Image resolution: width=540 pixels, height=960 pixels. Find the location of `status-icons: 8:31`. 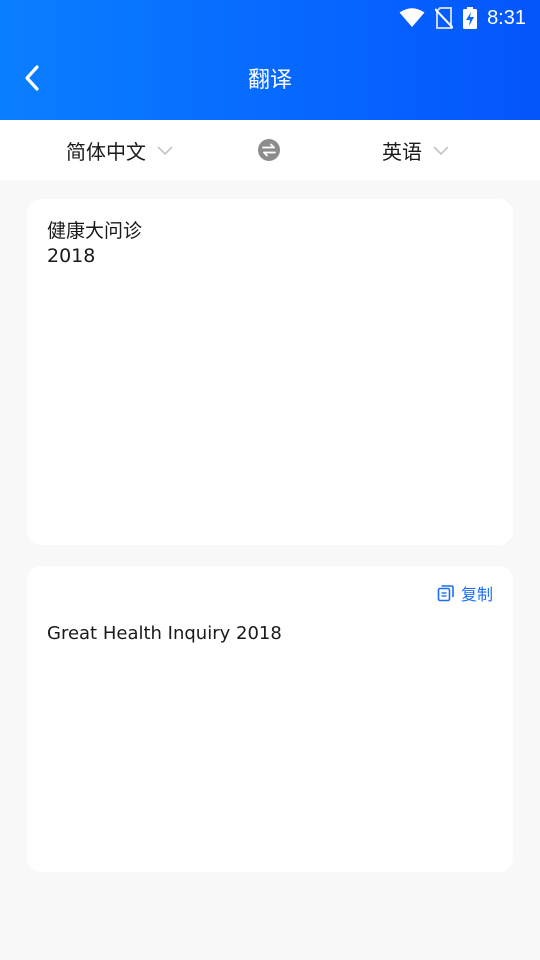

status-icons: 8:31 is located at coordinates (462, 18).